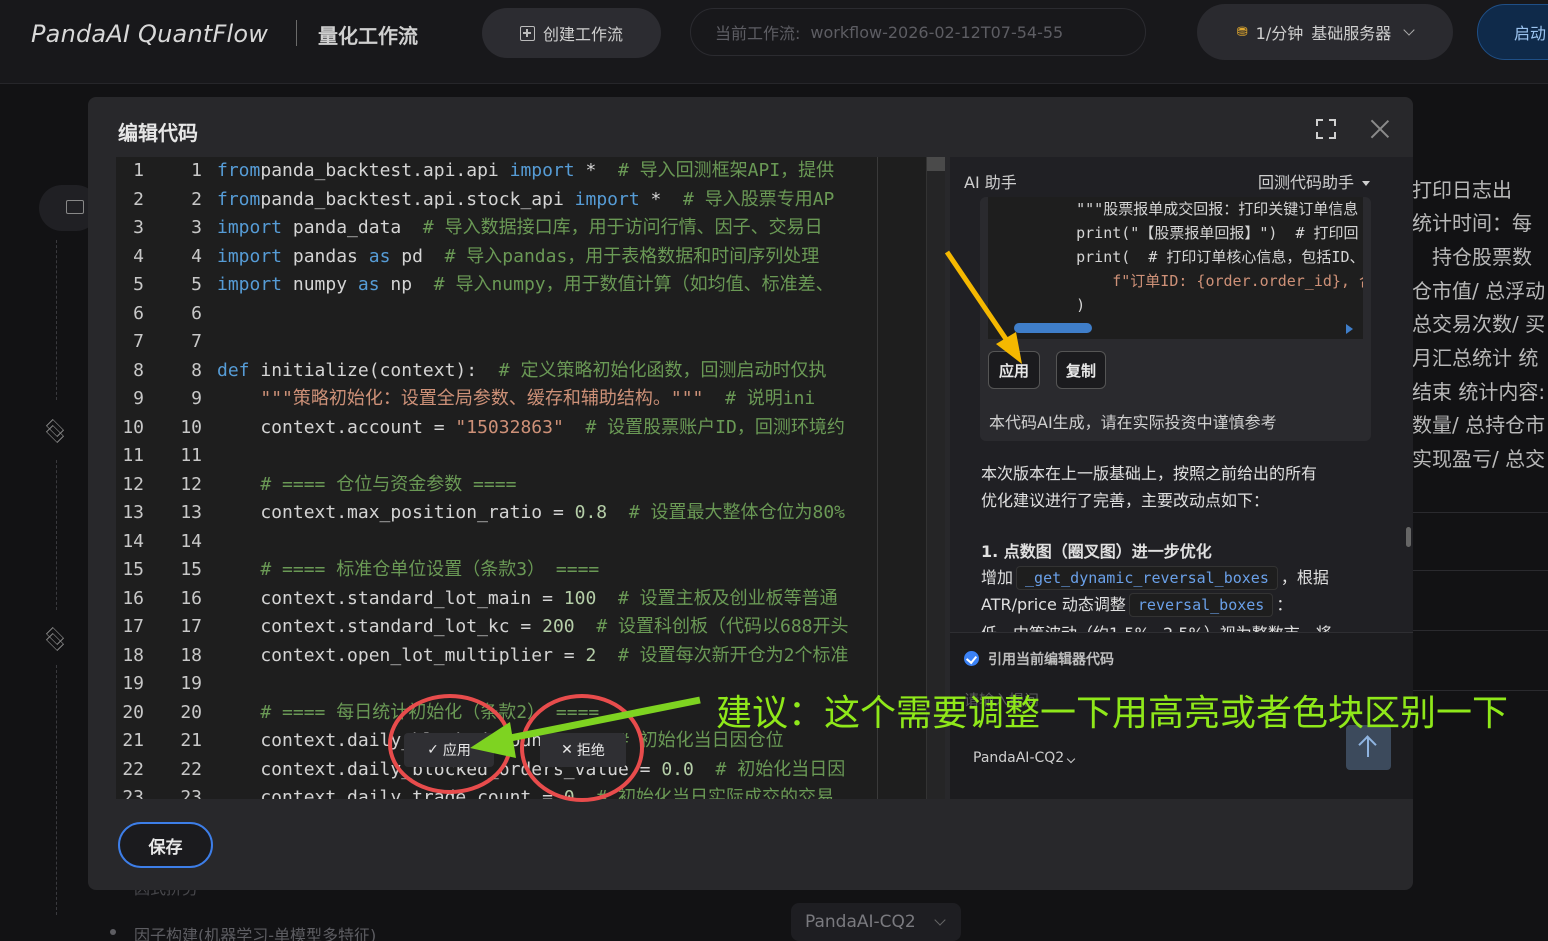 This screenshot has height=941, width=1548. I want to click on brand-logo: PandaAI QuantFlow, so click(150, 34).